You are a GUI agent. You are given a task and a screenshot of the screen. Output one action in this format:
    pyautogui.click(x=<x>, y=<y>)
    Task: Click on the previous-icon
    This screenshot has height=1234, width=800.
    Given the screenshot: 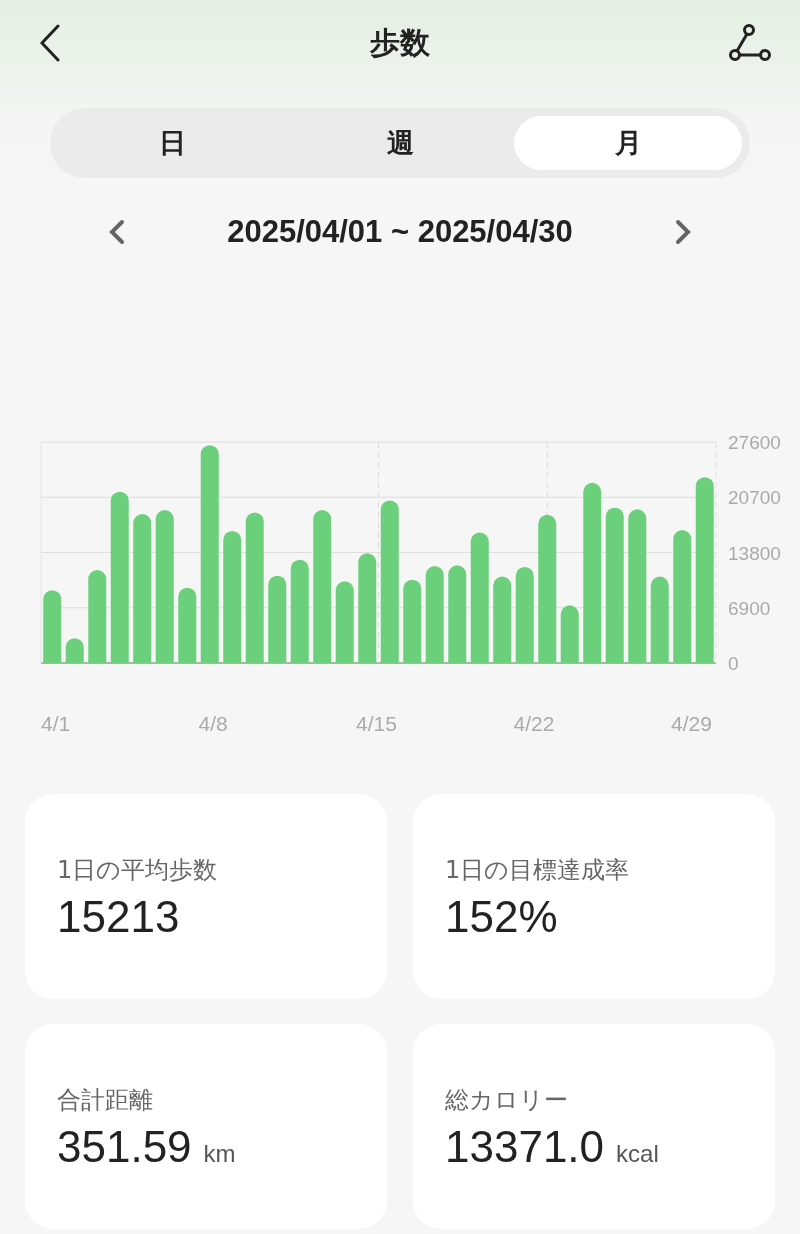 What is the action you would take?
    pyautogui.click(x=117, y=232)
    